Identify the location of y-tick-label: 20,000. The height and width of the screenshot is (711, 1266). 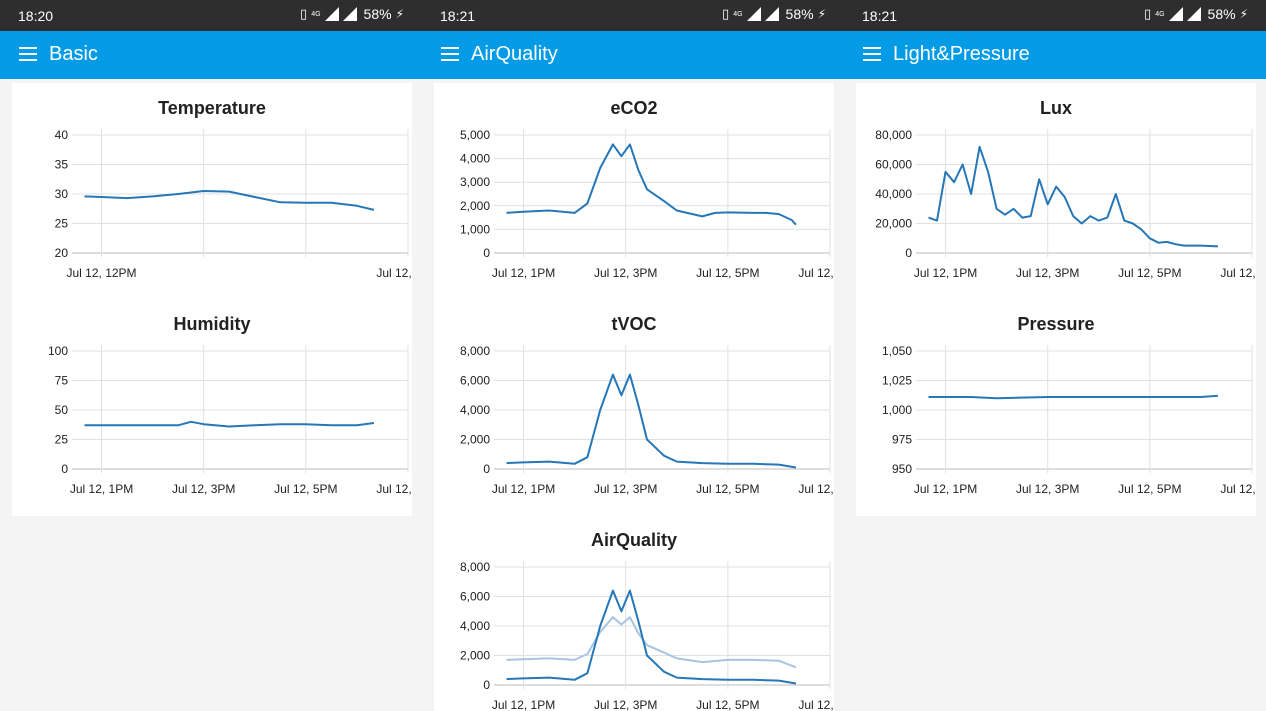
(893, 224).